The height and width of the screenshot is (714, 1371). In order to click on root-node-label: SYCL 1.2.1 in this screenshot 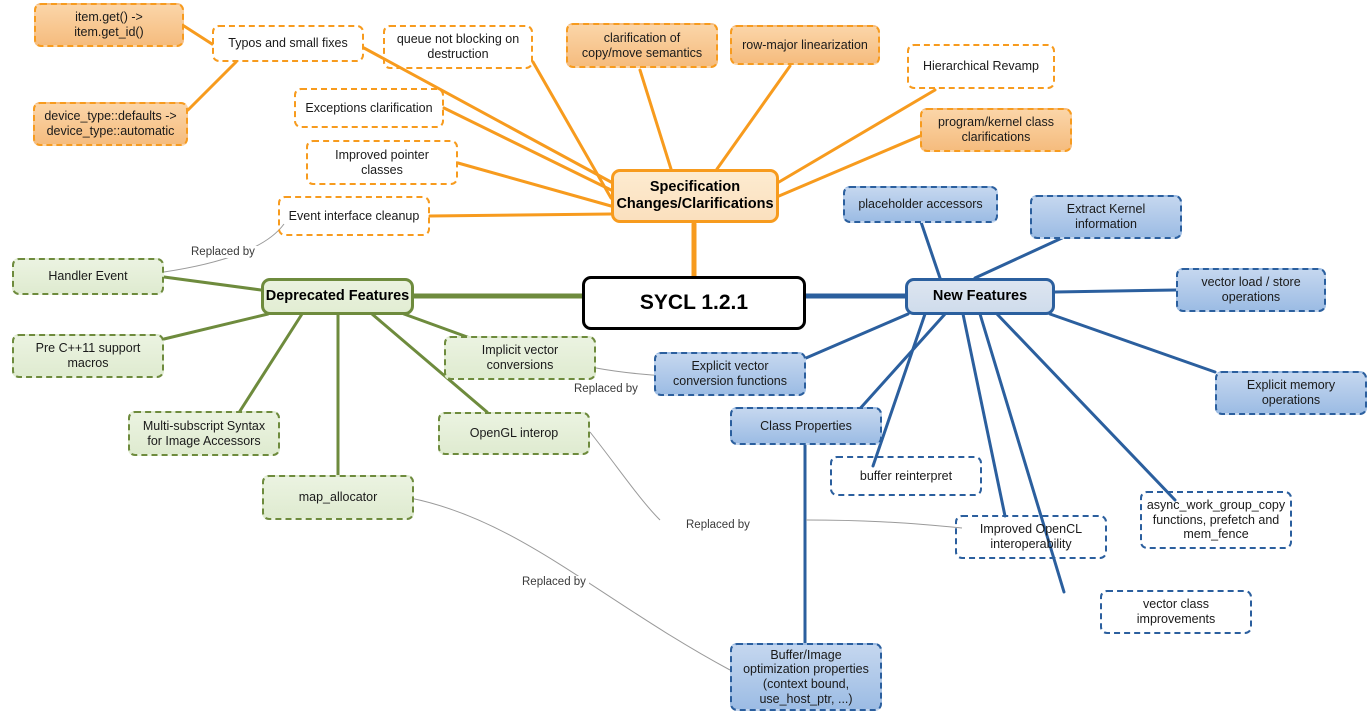, I will do `click(694, 302)`.